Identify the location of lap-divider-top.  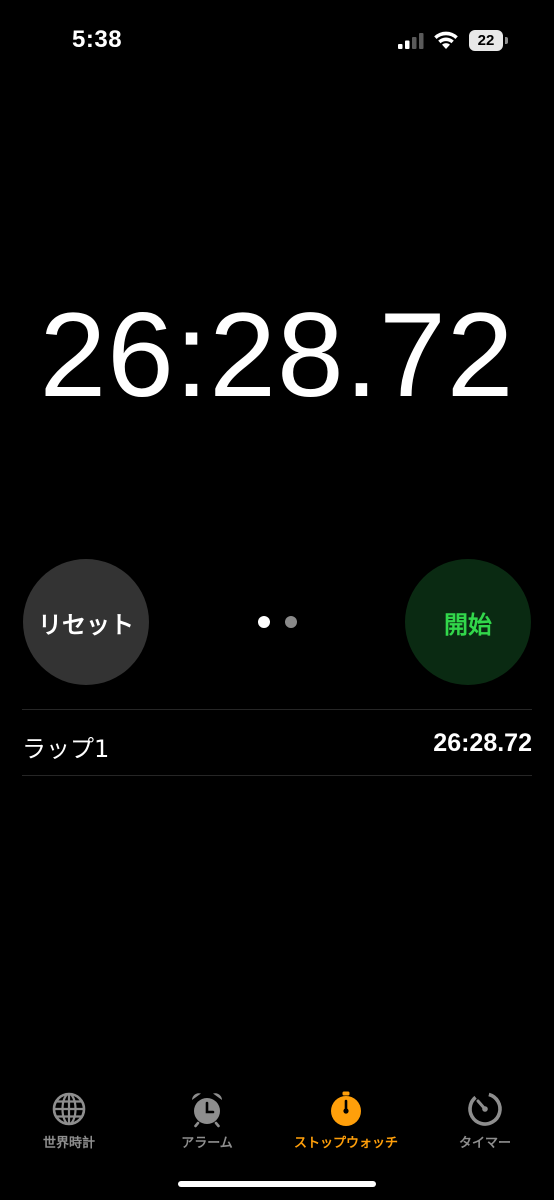
(277, 709).